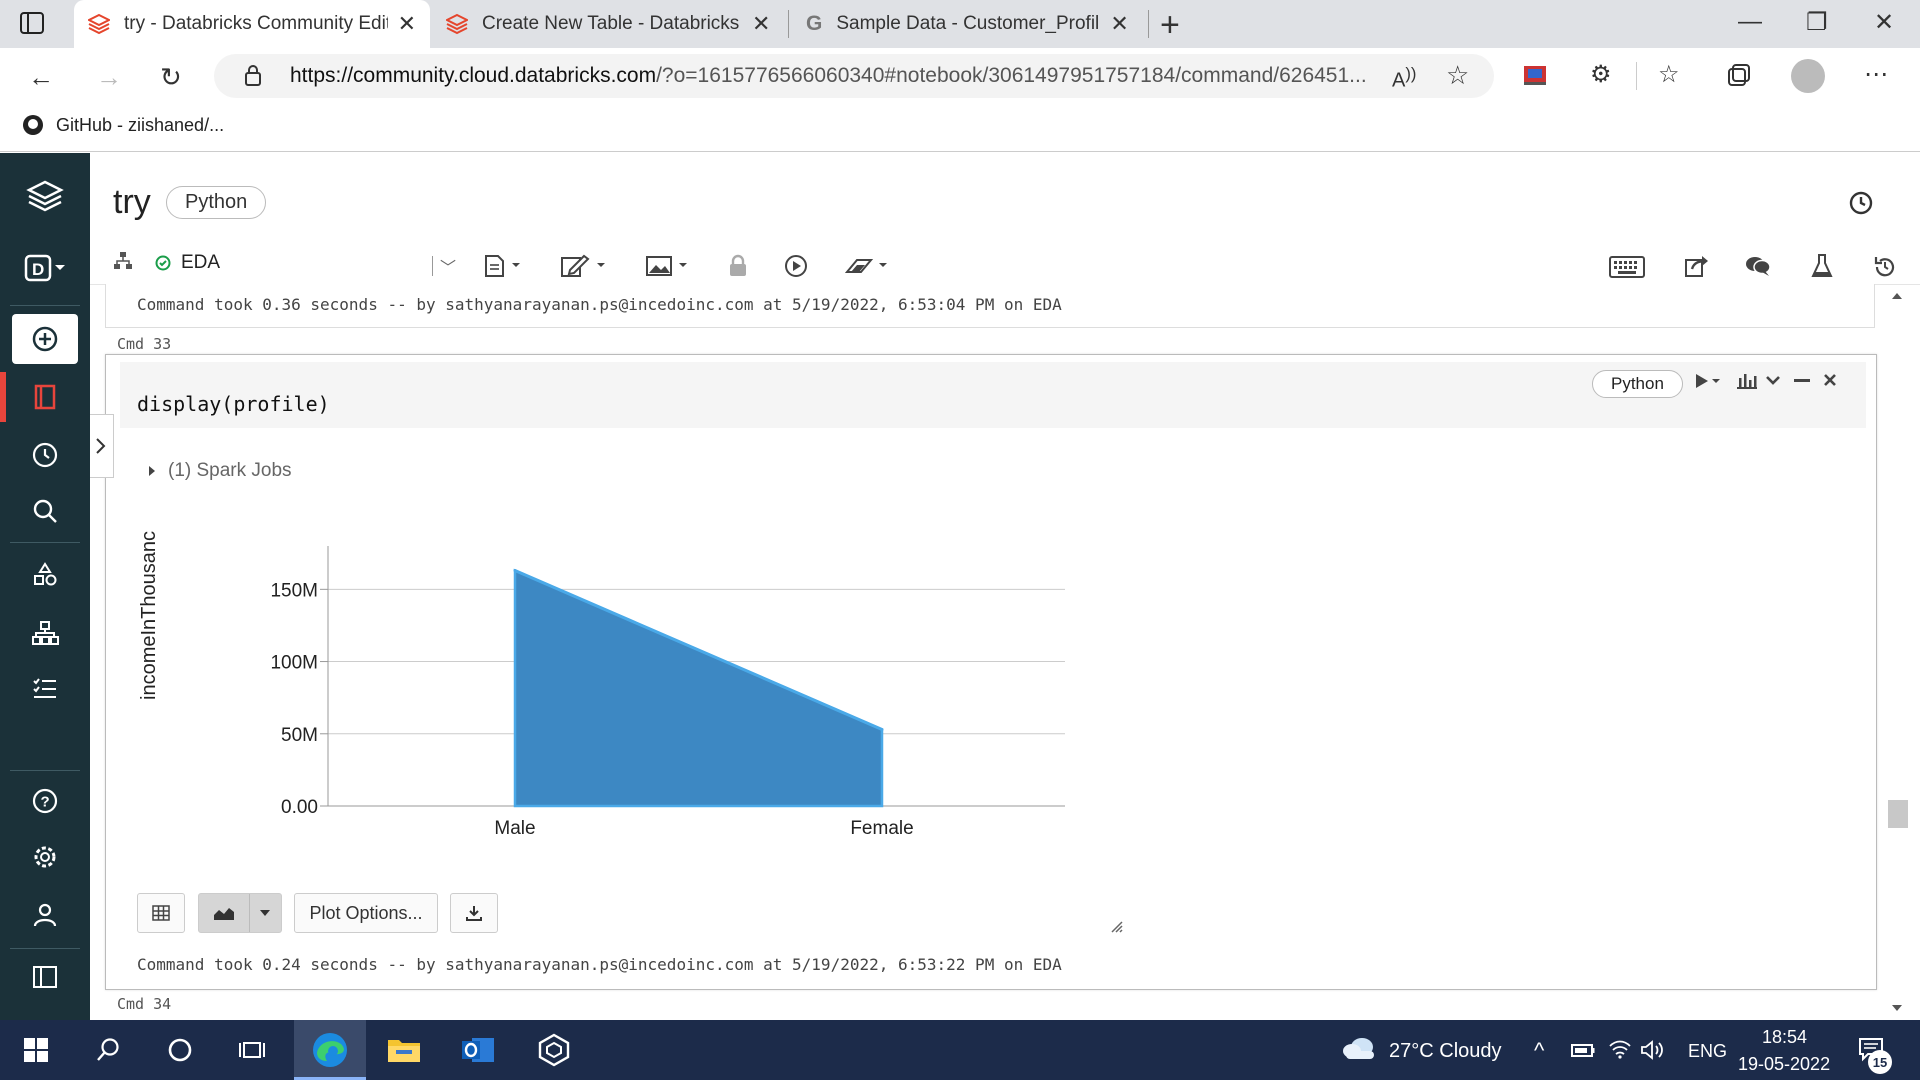 The height and width of the screenshot is (1080, 1920). What do you see at coordinates (698, 688) in the screenshot?
I see `area-series` at bounding box center [698, 688].